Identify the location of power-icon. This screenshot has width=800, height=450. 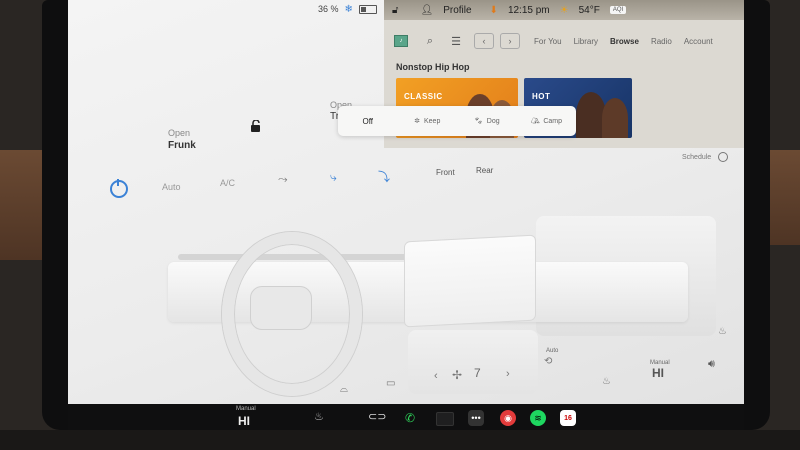
(119, 188).